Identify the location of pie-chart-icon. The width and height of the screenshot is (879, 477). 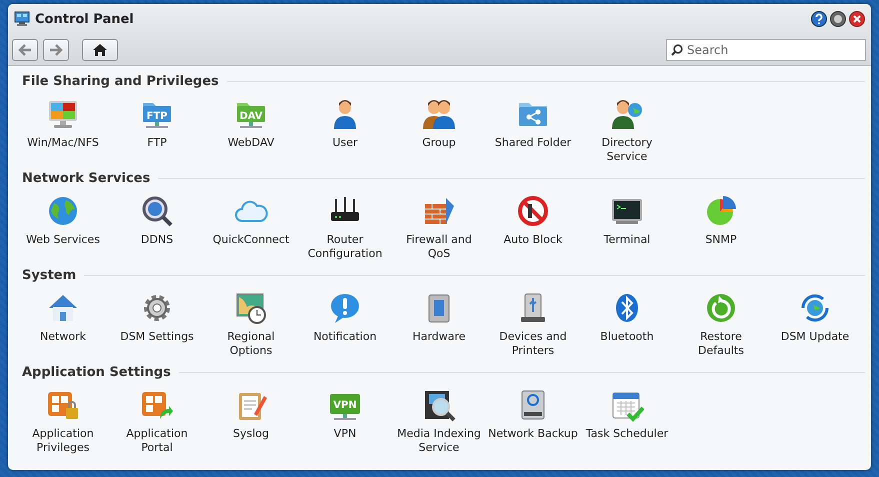
(721, 211).